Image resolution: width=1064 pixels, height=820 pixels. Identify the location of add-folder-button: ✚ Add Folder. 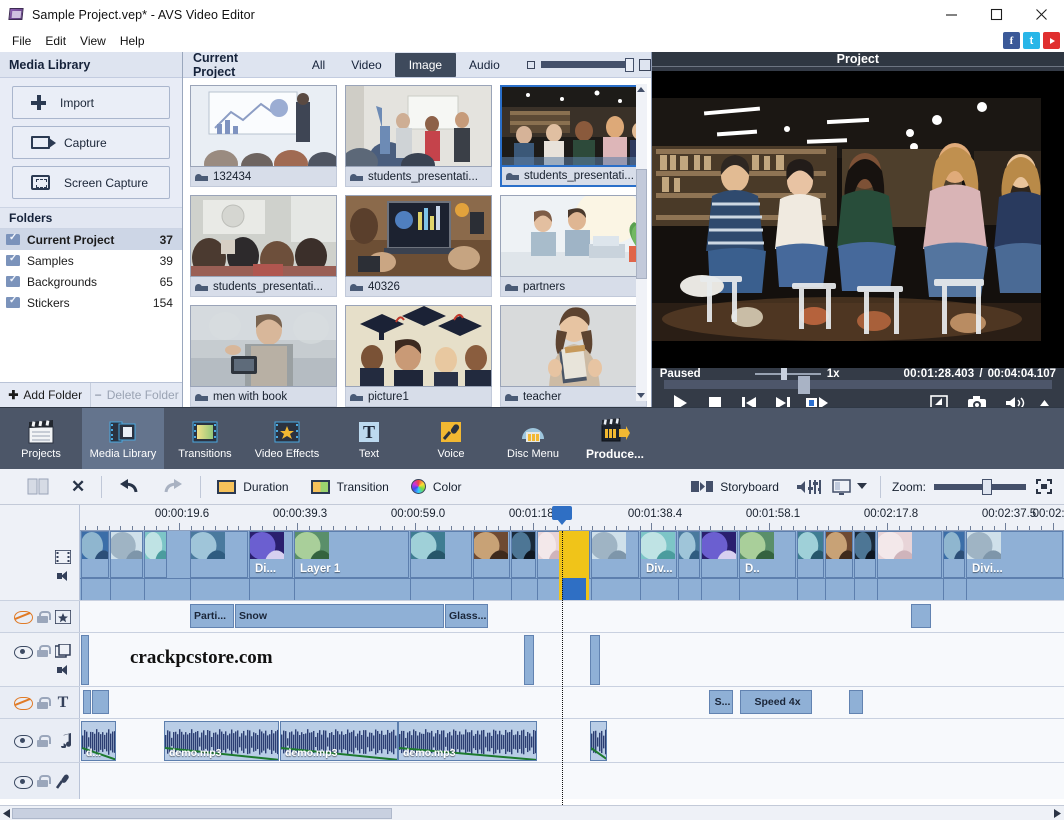
(45, 395).